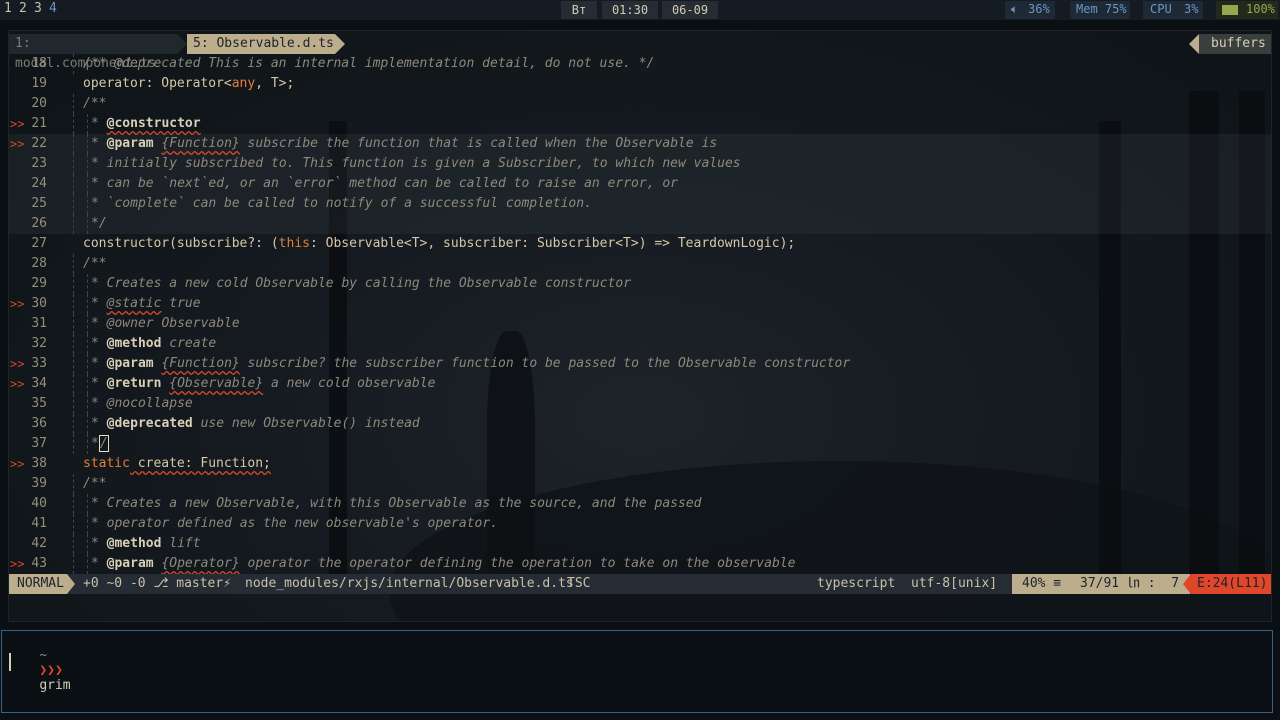 The width and height of the screenshot is (1280, 720). I want to click on code-line: >> 21 * @constructor, so click(640, 124).